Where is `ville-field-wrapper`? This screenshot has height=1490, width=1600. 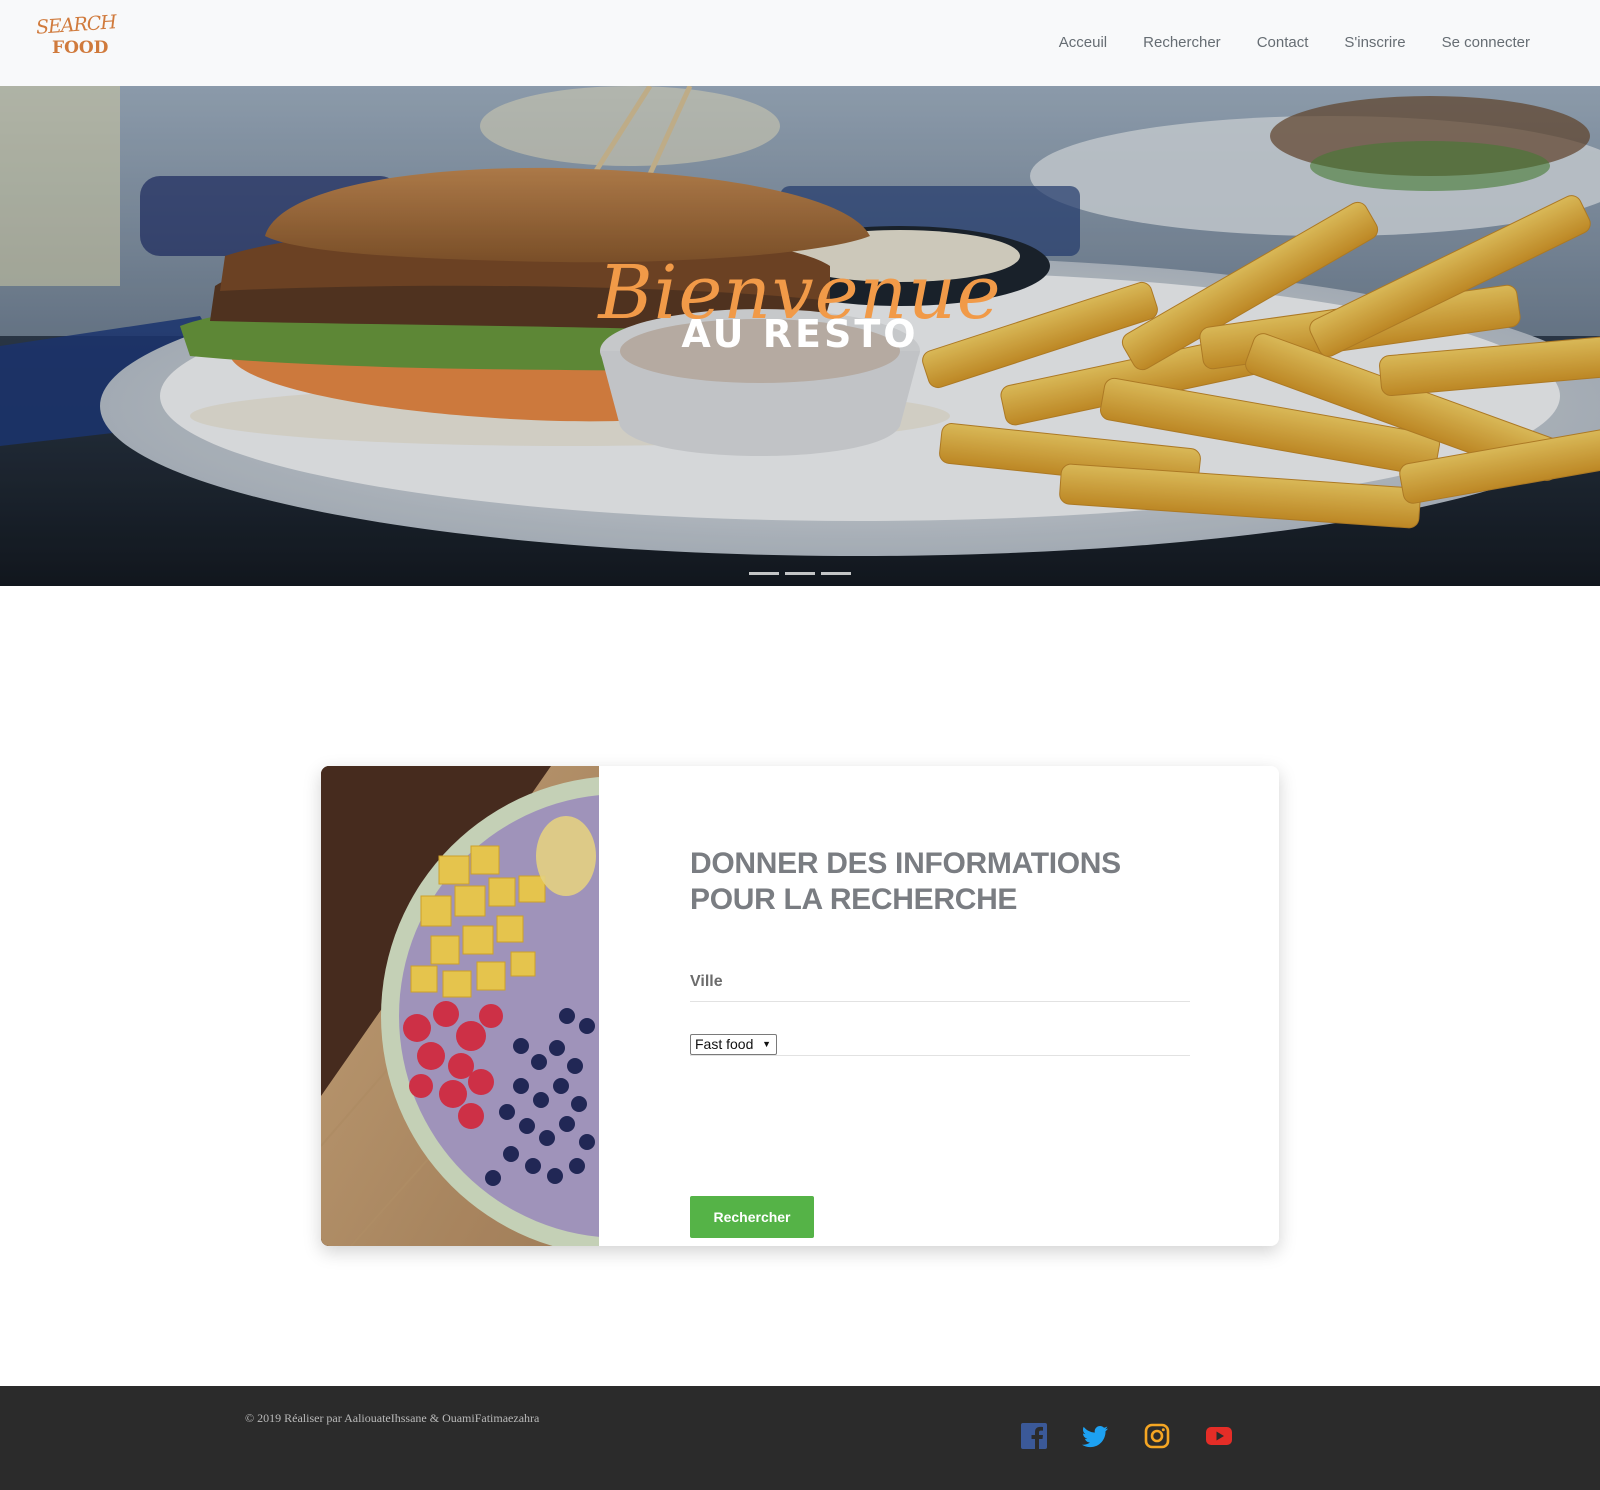 ville-field-wrapper is located at coordinates (940, 983).